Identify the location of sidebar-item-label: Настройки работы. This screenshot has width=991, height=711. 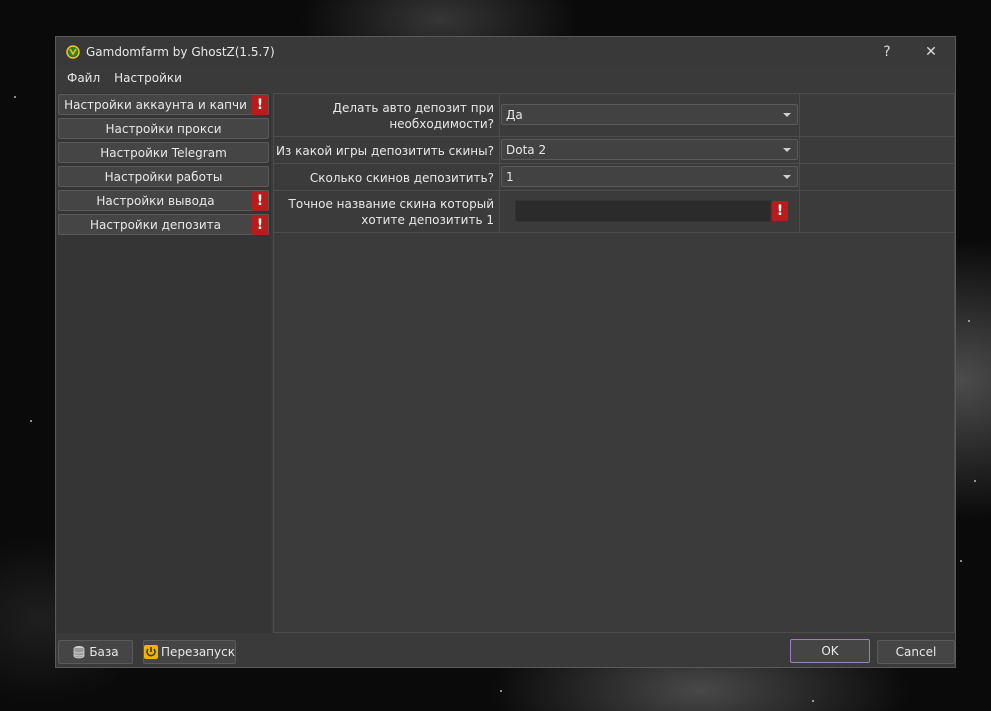
(163, 176).